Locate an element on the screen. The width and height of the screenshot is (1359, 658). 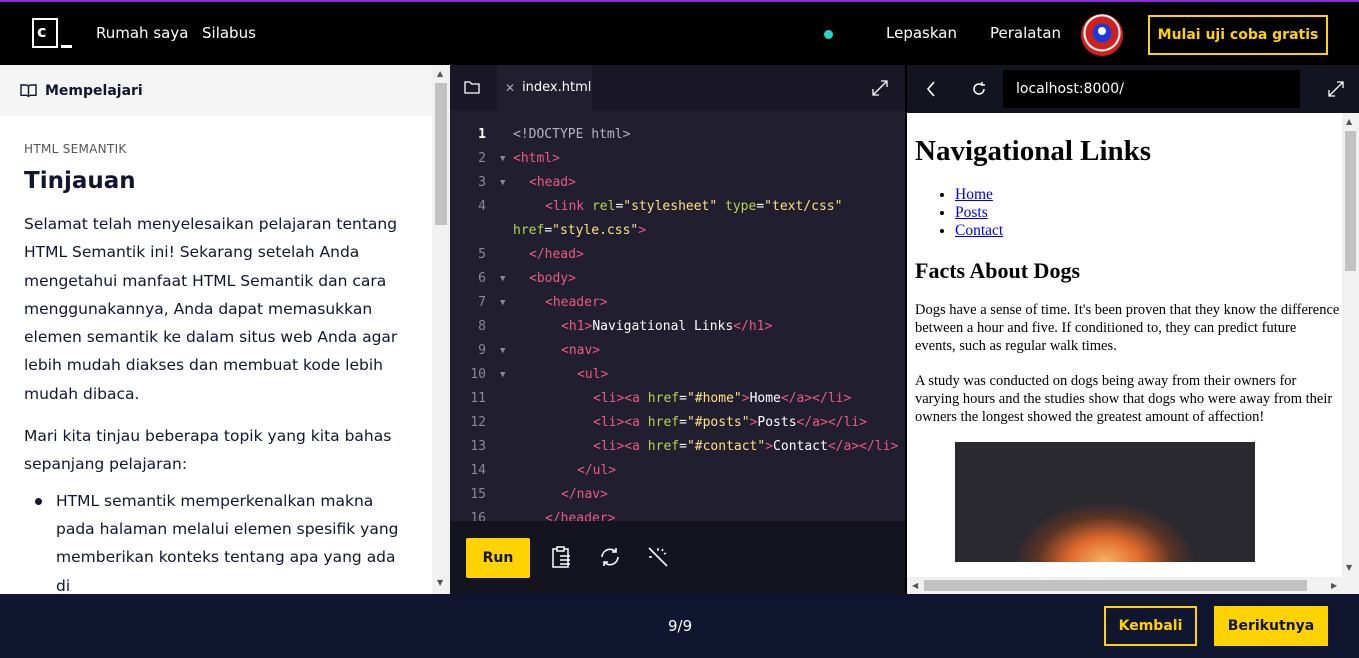
reload-icon is located at coordinates (979, 89).